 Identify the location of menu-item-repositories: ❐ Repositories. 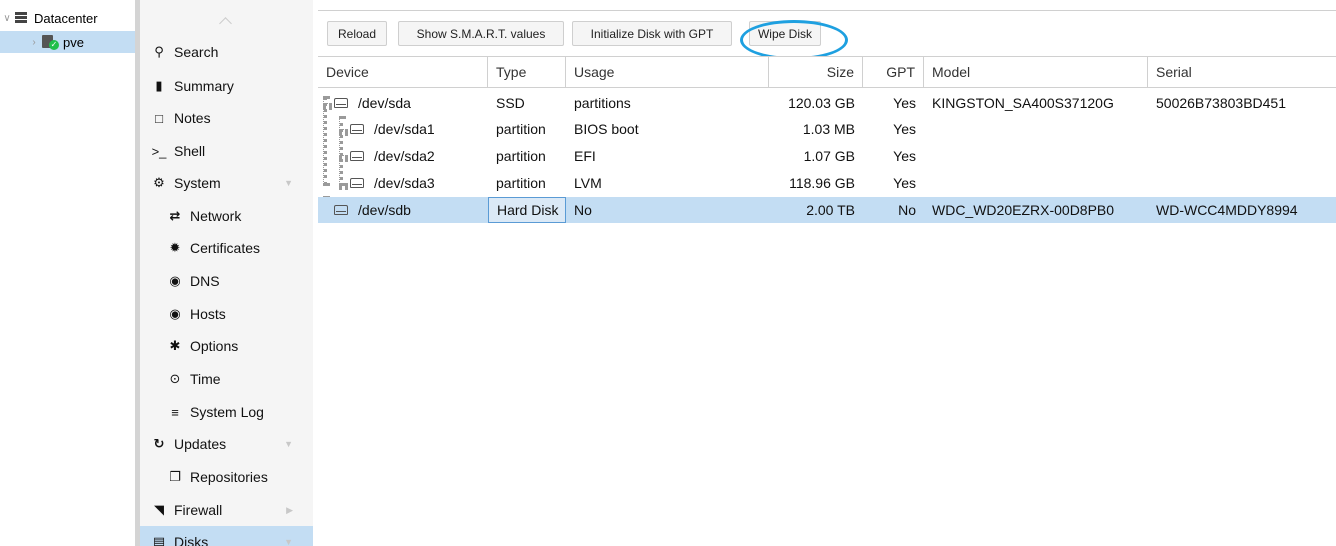
(226, 477).